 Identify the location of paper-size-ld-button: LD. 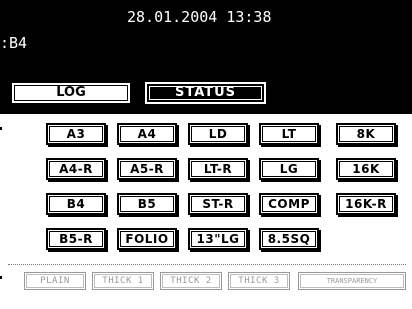
(218, 134).